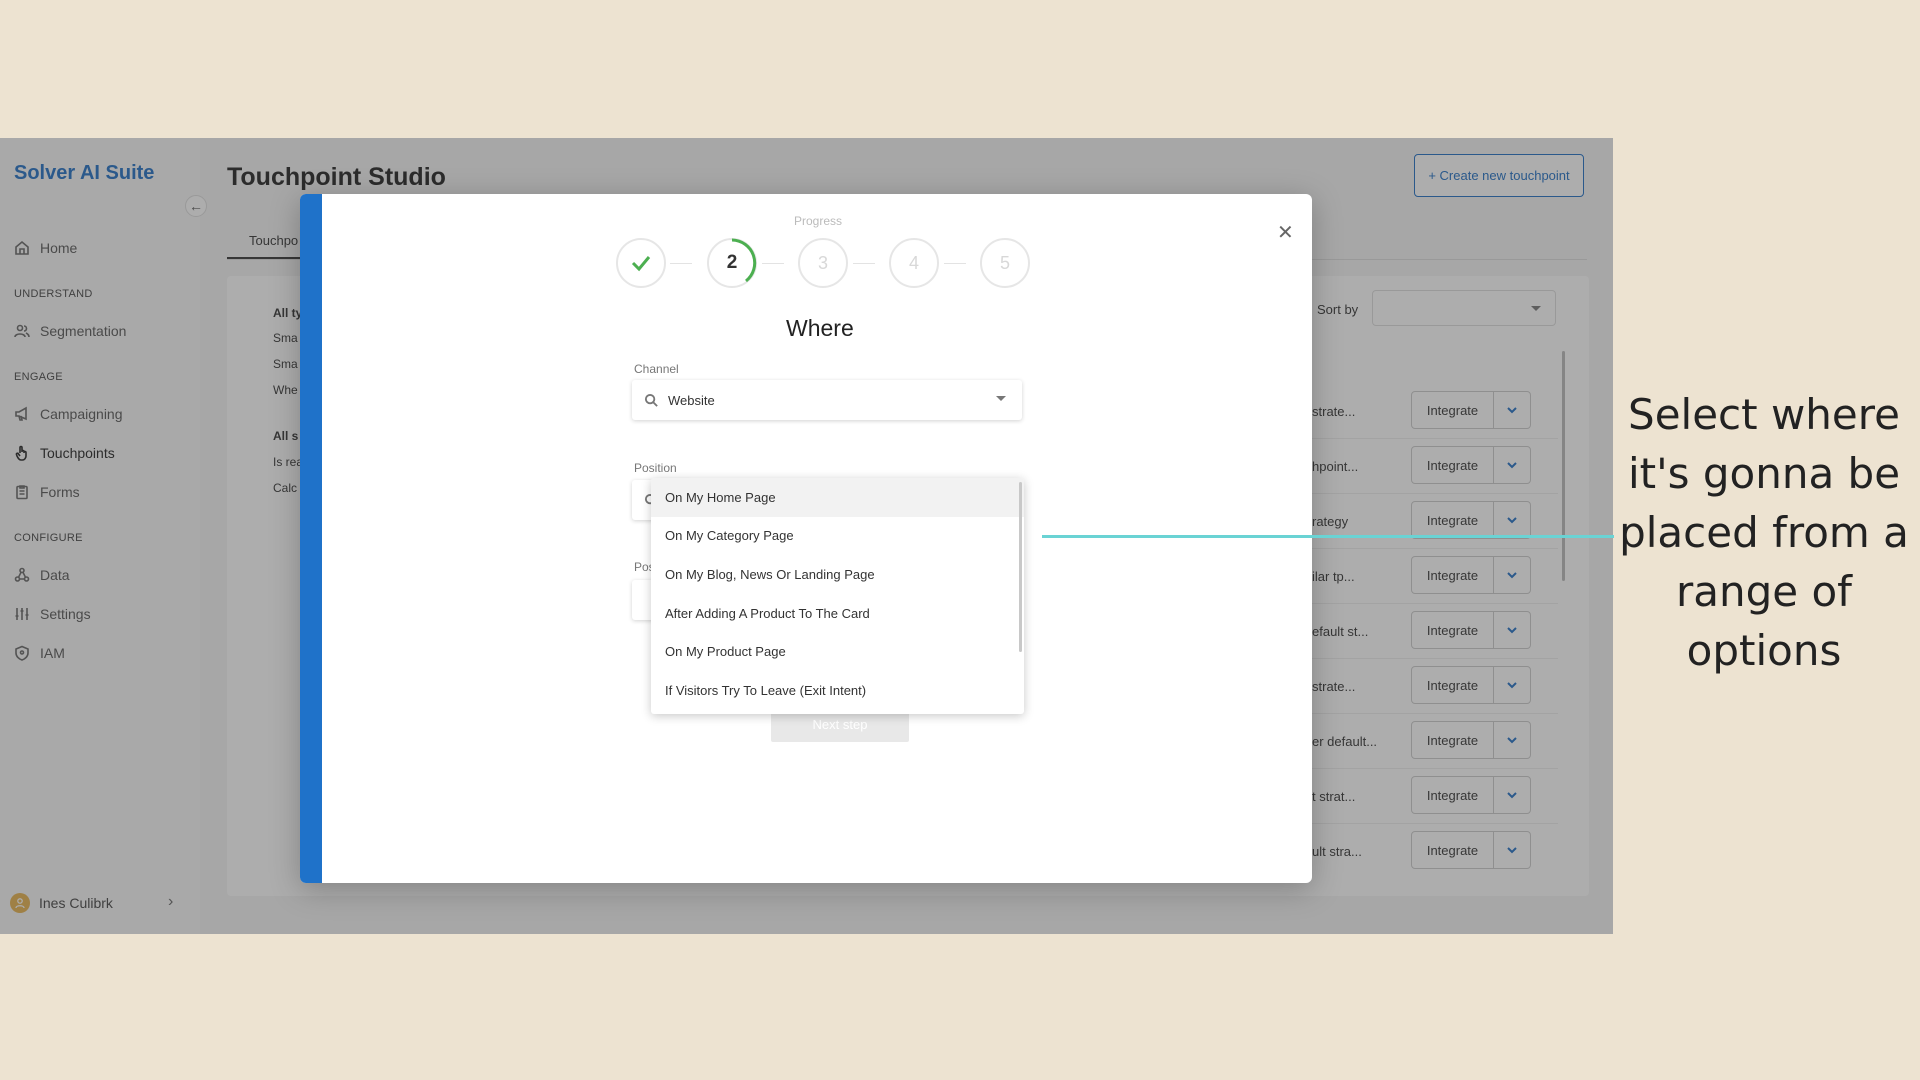 This screenshot has height=1080, width=1920. I want to click on position-label: Position, so click(655, 468).